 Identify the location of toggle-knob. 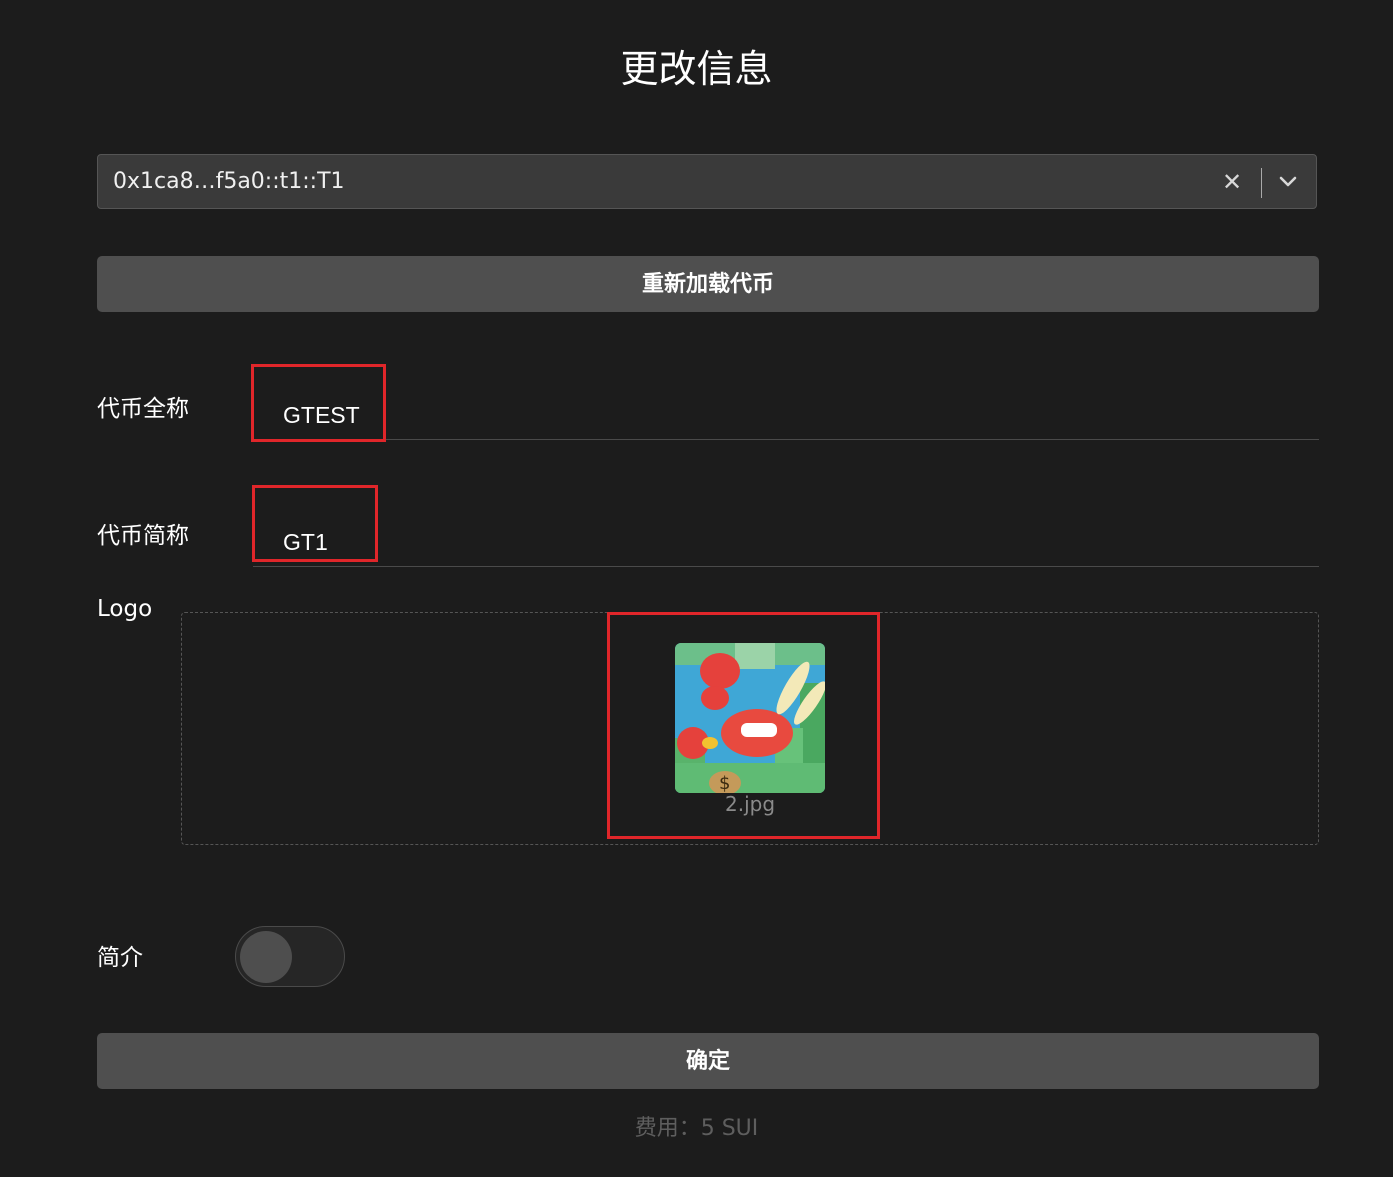
(266, 957).